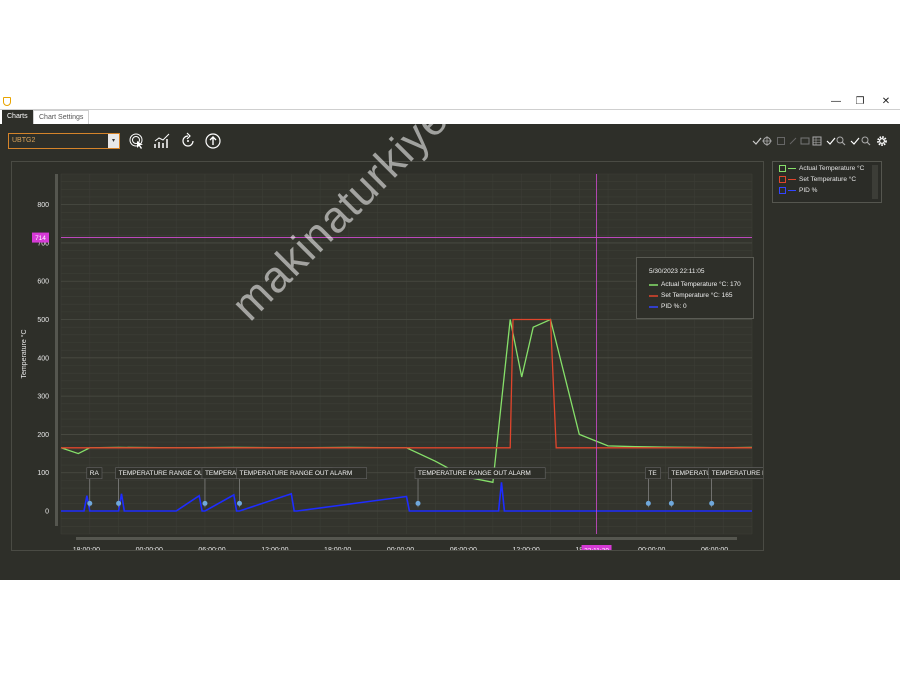  What do you see at coordinates (7, 101) in the screenshot?
I see `app-logo-icon` at bounding box center [7, 101].